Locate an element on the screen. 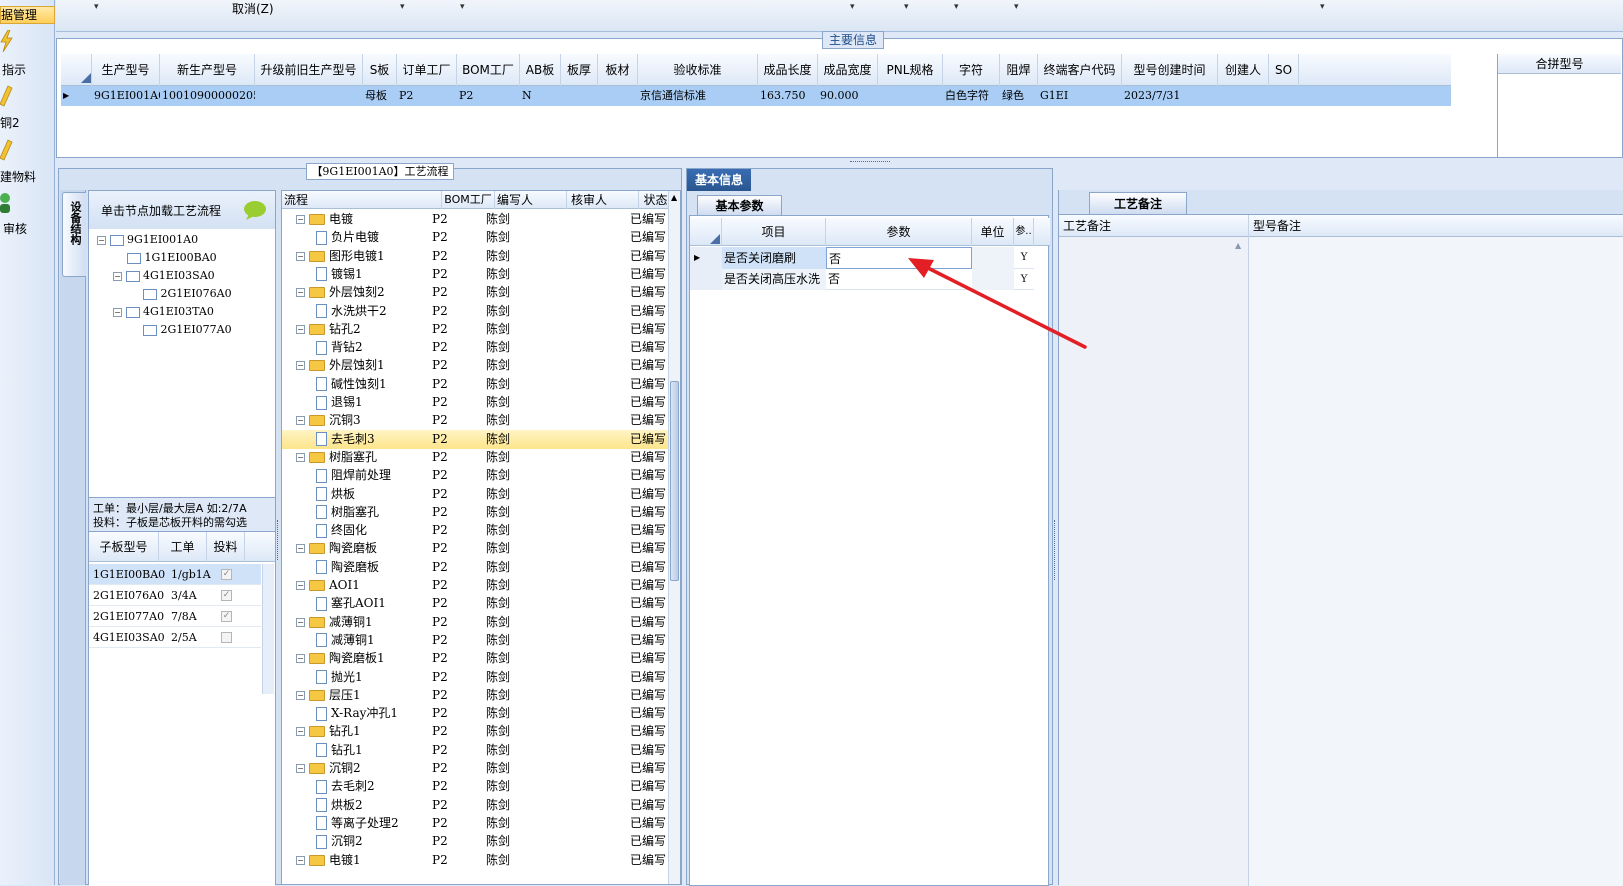 This screenshot has height=886, width=1623. cell-bom-factory: P2 is located at coordinates (488, 96).